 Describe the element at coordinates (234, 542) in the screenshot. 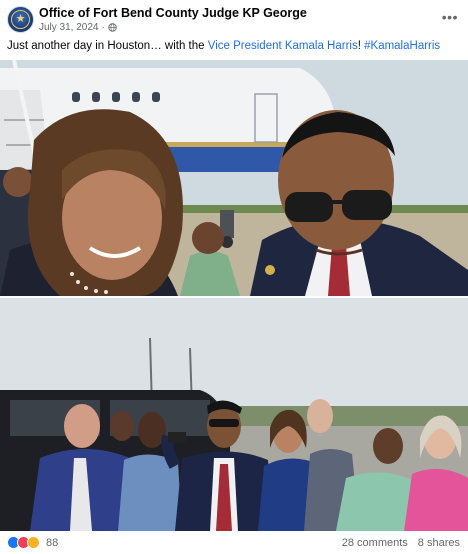

I see `post-footer: 88 28 comments 8 shares` at that location.